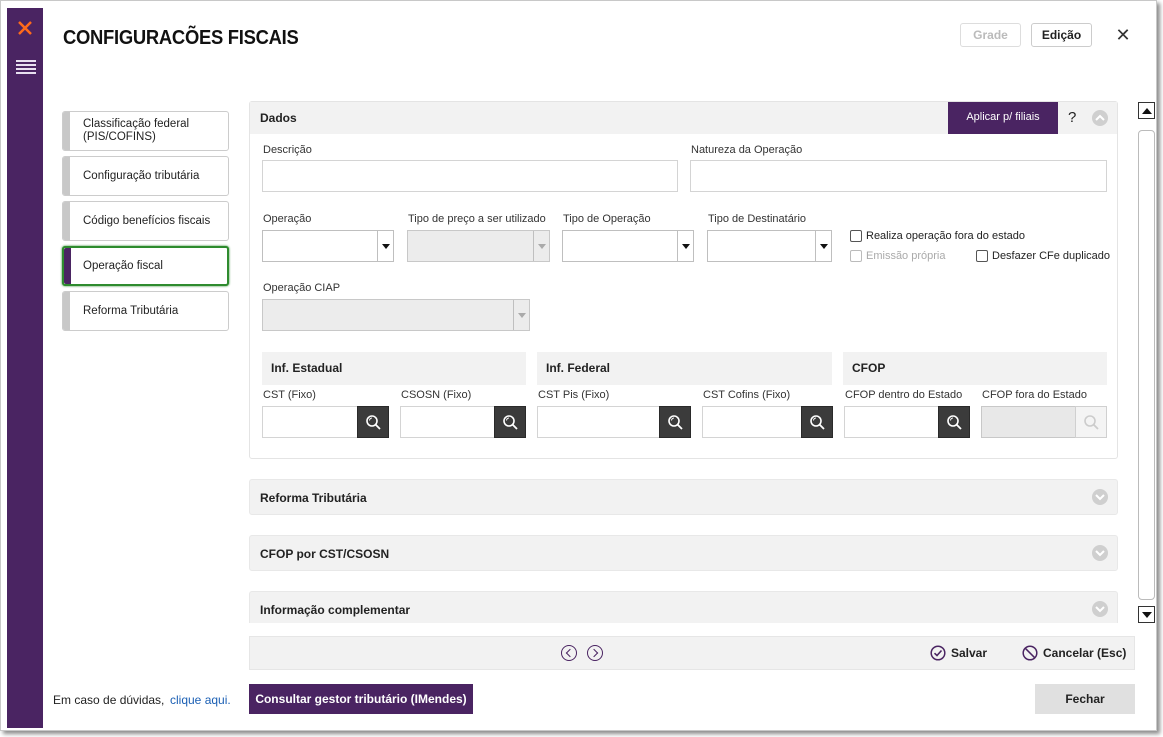  I want to click on cfop-por-cst-section: CFOP por CST/CSOSN, so click(683, 553).